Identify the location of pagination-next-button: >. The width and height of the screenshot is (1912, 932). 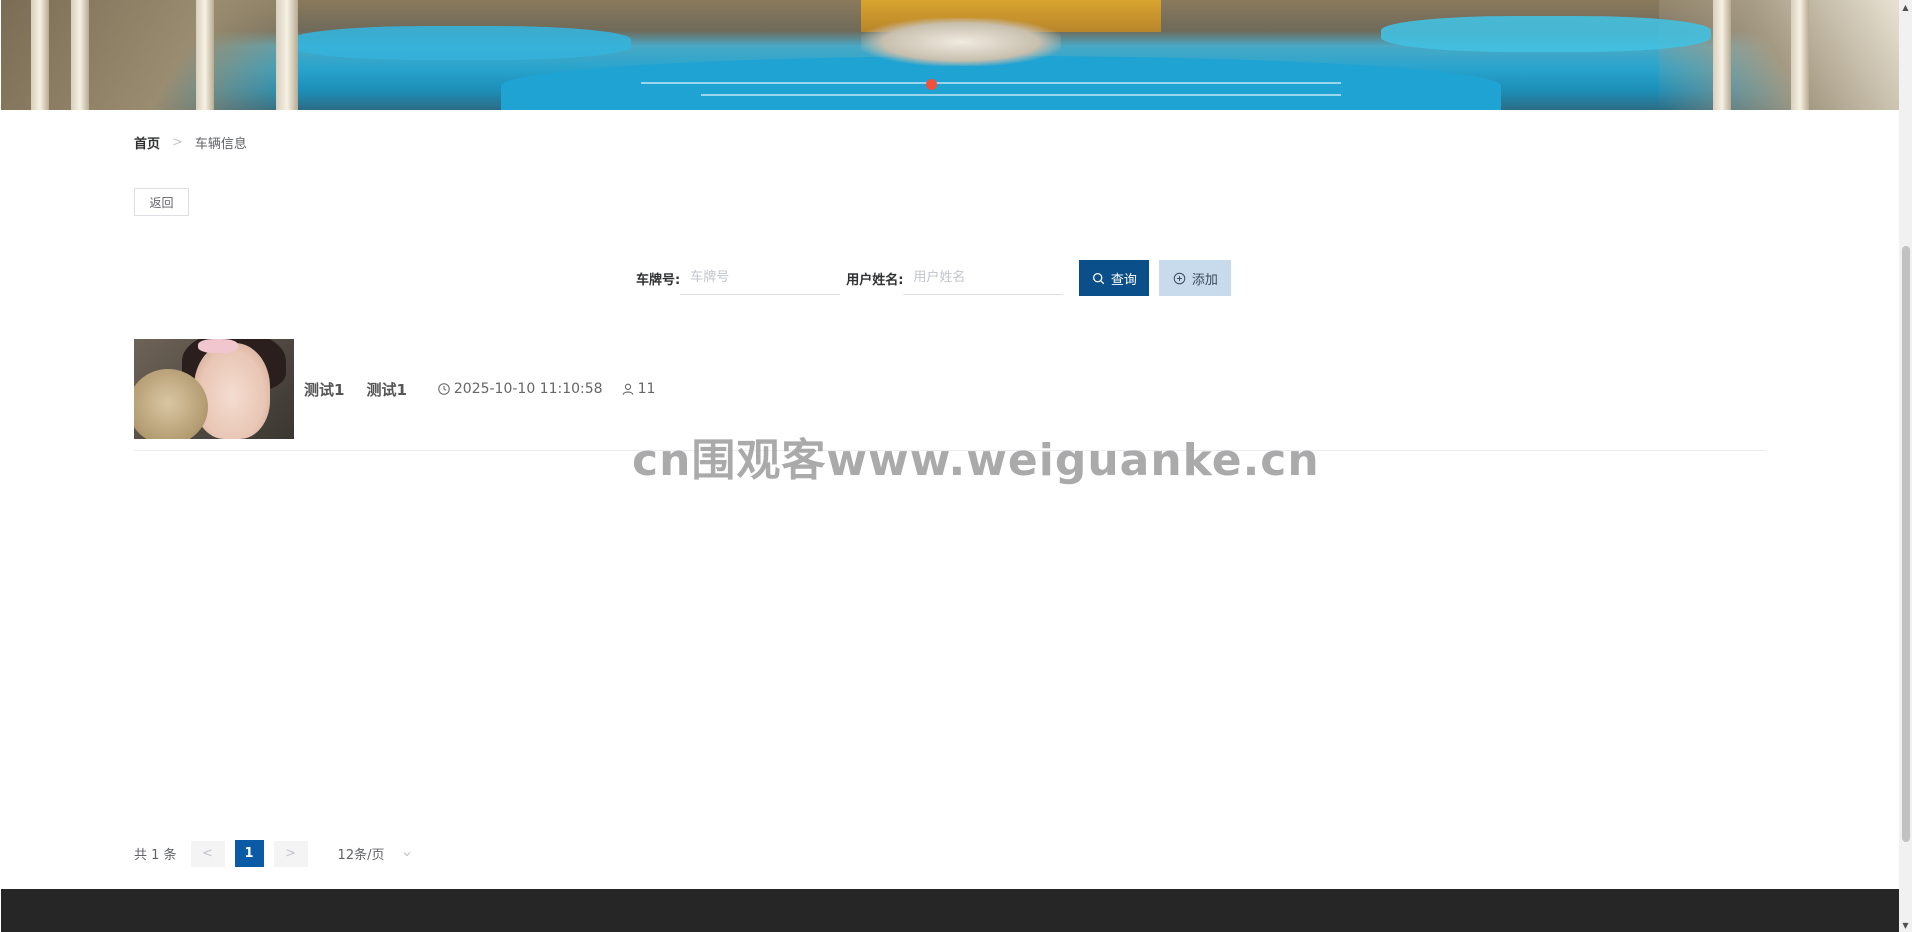
(290, 853).